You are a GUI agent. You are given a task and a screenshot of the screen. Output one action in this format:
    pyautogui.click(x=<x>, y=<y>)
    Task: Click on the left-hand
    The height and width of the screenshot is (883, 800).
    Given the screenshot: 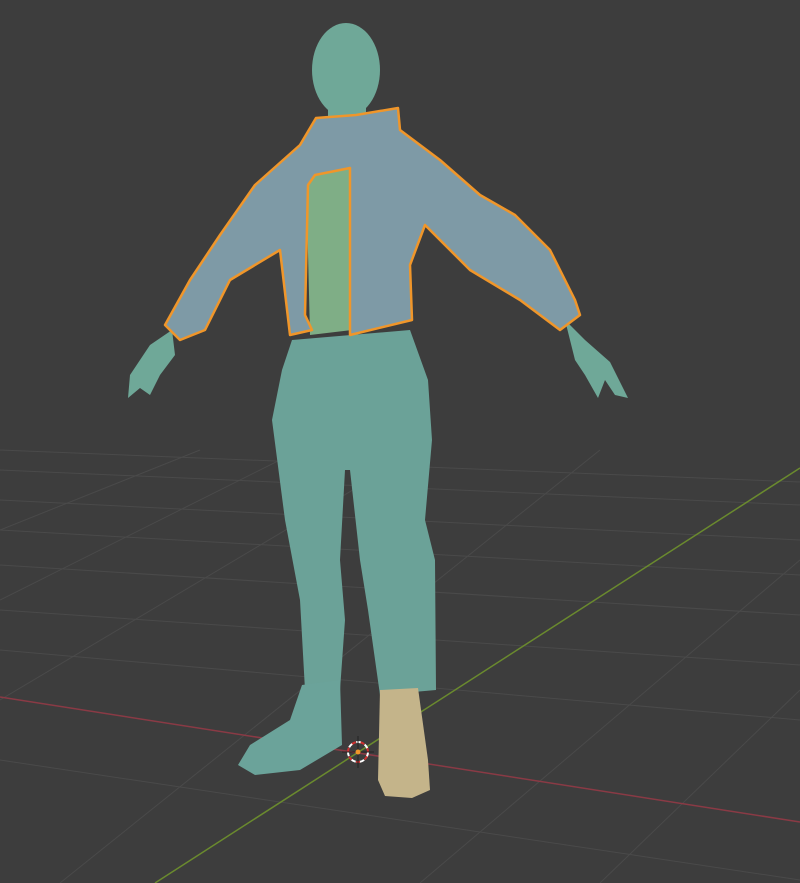 What is the action you would take?
    pyautogui.click(x=151, y=364)
    